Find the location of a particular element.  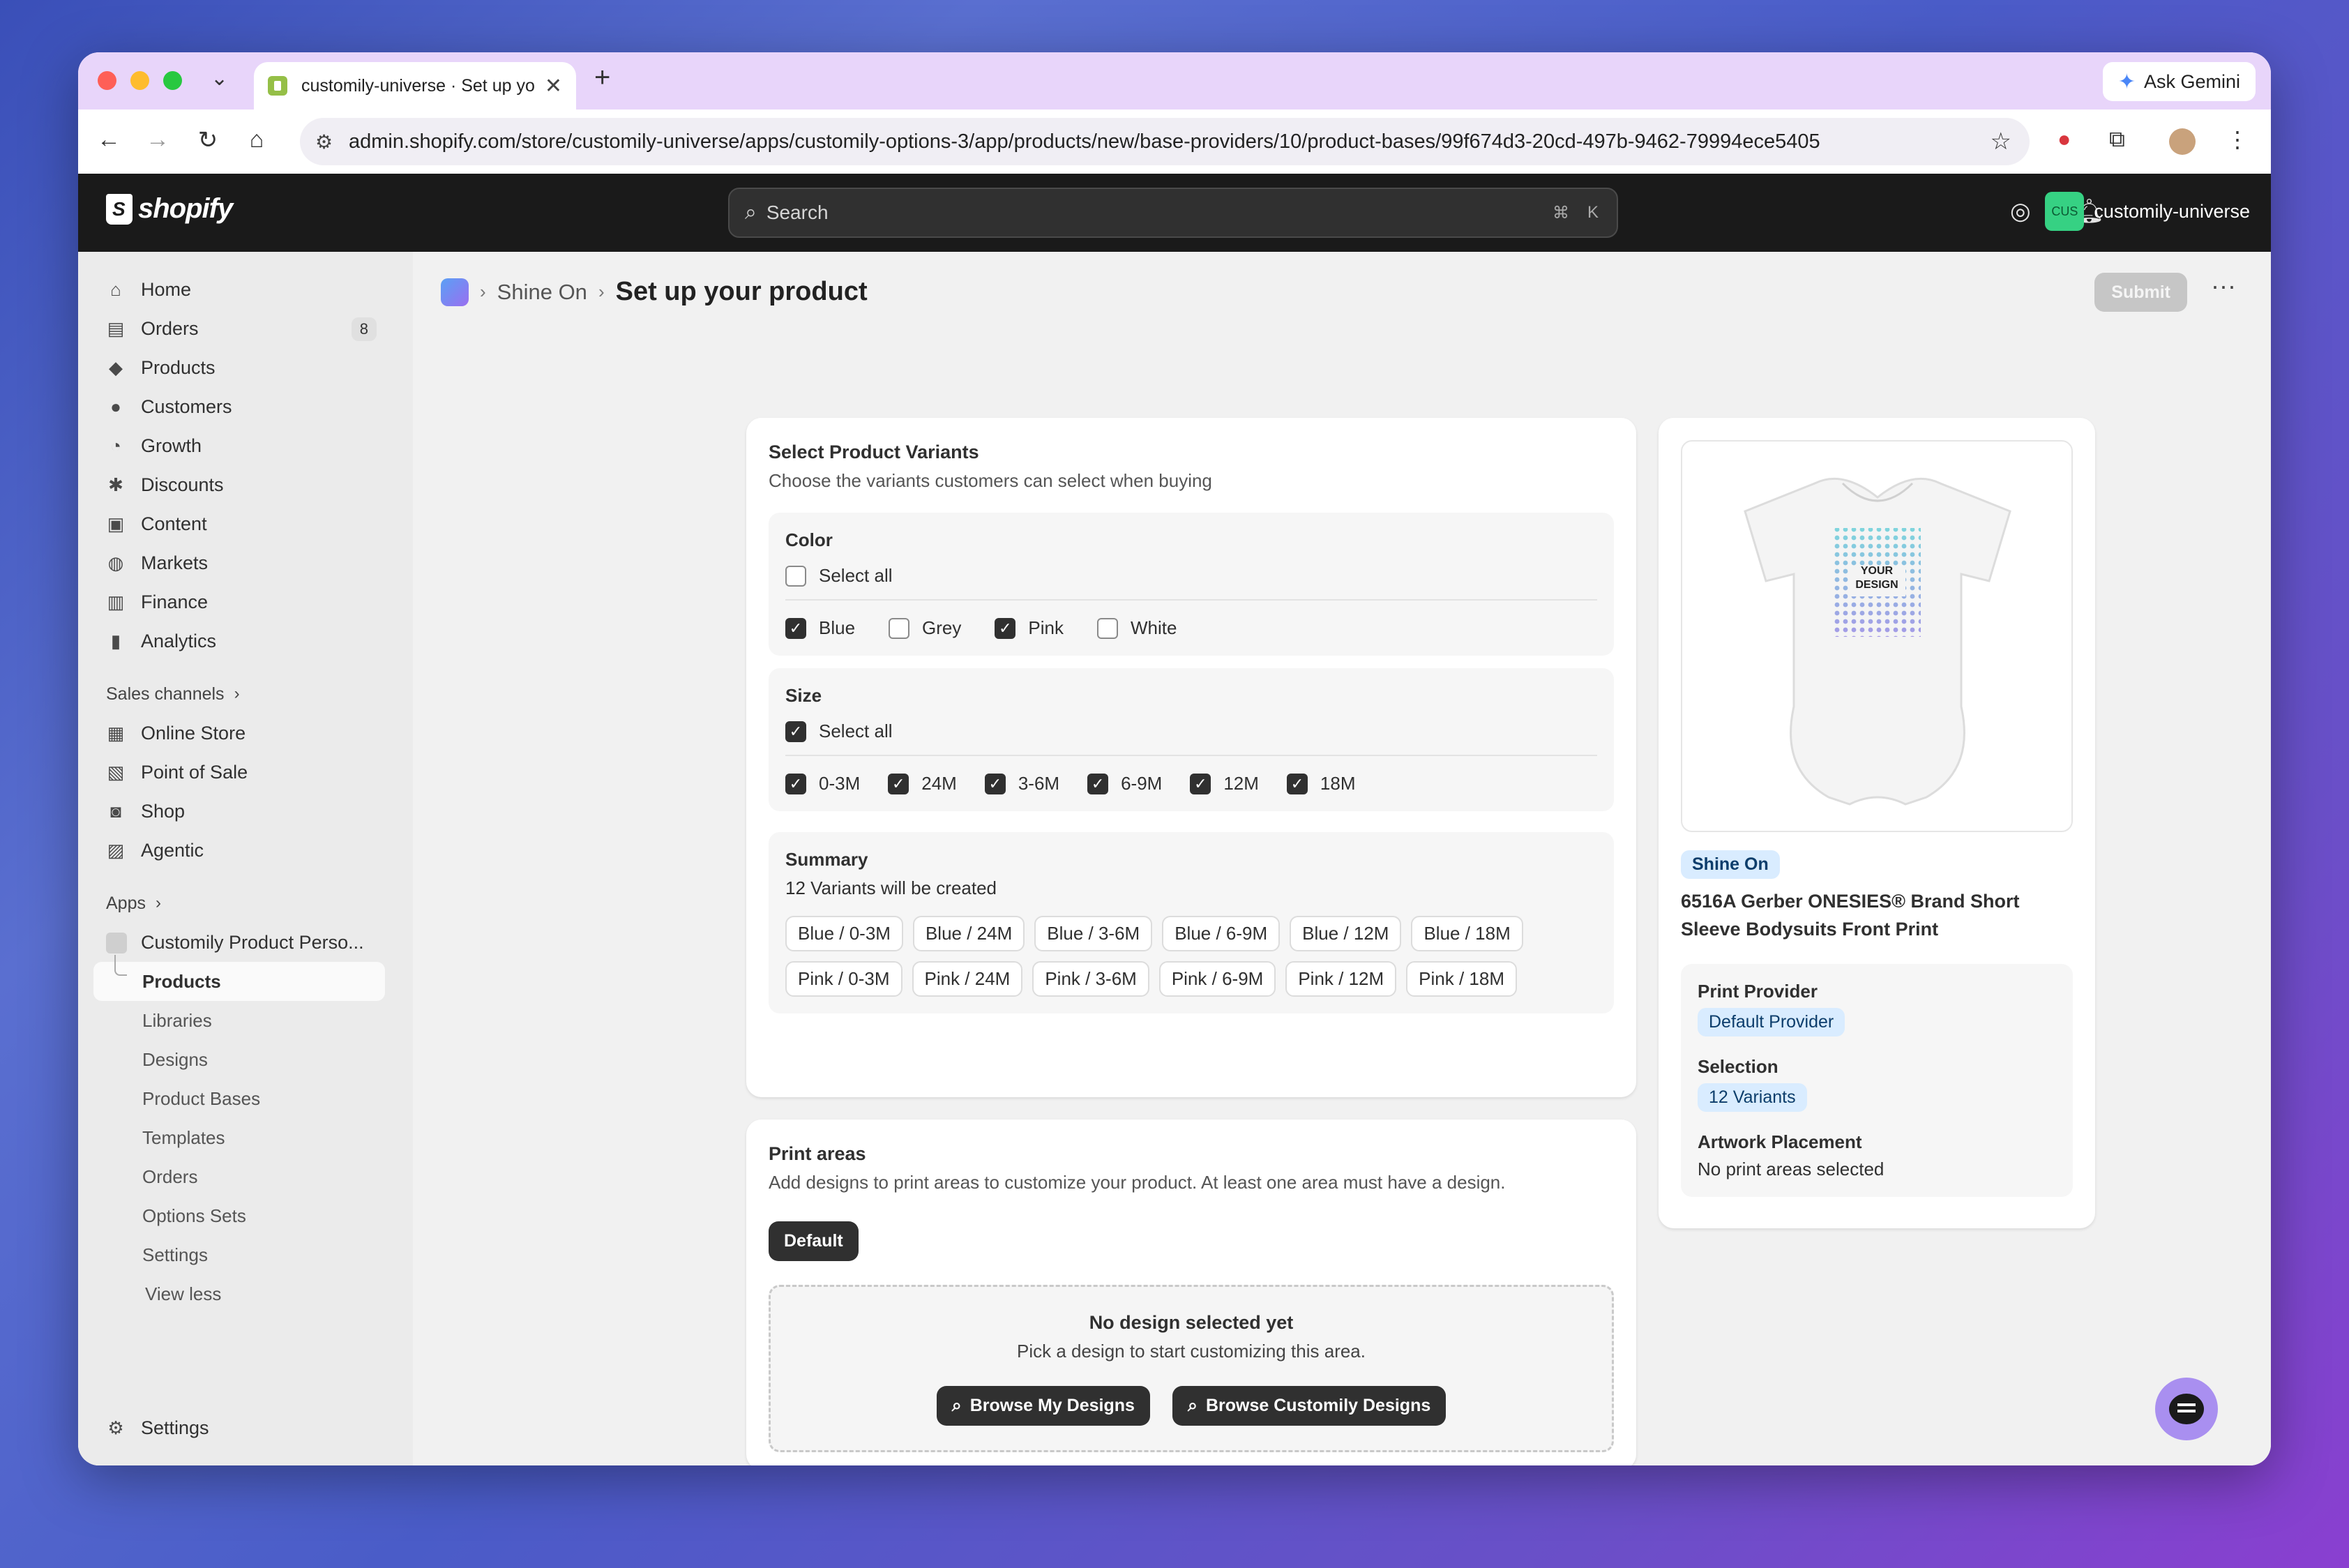

sidebar-item-agentic: ▨ Agentic is located at coordinates (245, 850).